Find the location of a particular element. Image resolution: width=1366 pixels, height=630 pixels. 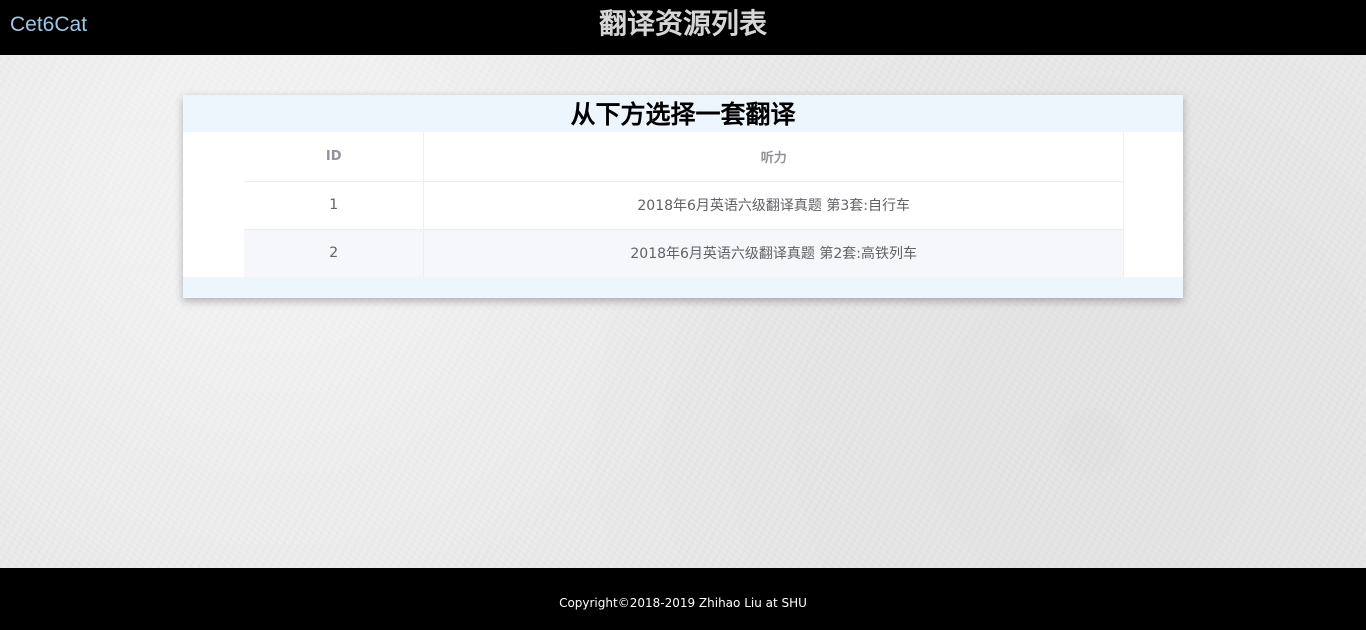

page-footer: Copyright©2018-2019 Zhihao Liu at SHU is located at coordinates (683, 599).